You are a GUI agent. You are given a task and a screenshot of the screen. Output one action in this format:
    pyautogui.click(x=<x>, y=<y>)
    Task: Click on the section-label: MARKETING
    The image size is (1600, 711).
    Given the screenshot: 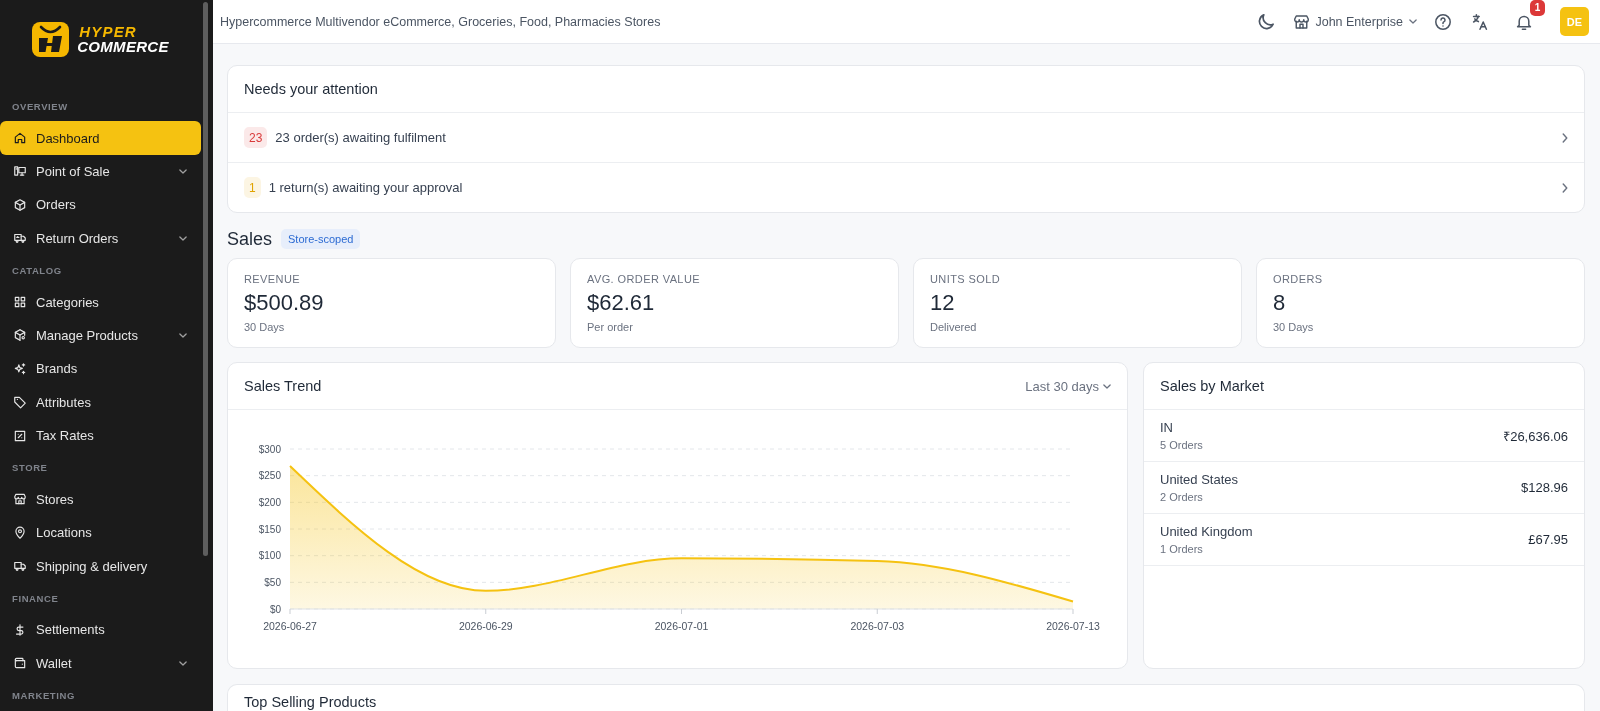 What is the action you would take?
    pyautogui.click(x=43, y=696)
    